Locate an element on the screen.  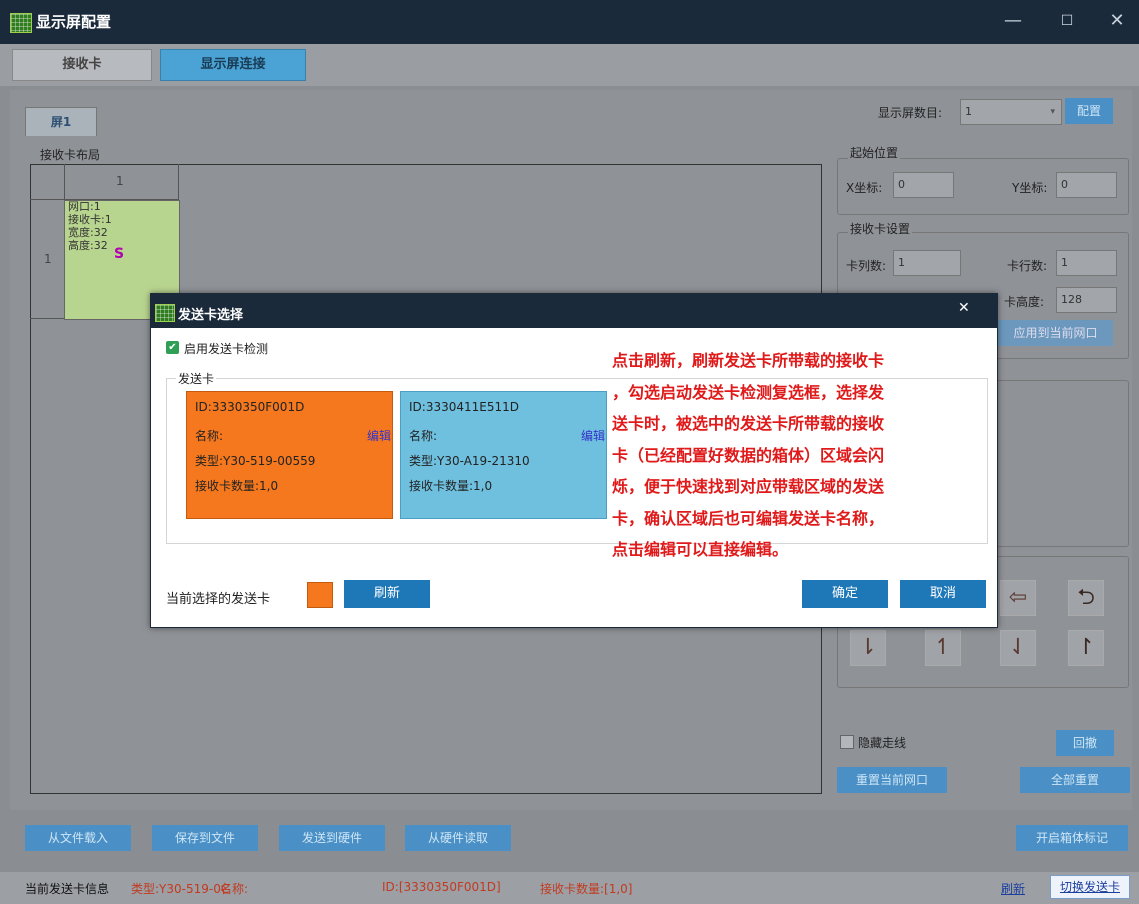
row-header: 1 is located at coordinates (48, 259).